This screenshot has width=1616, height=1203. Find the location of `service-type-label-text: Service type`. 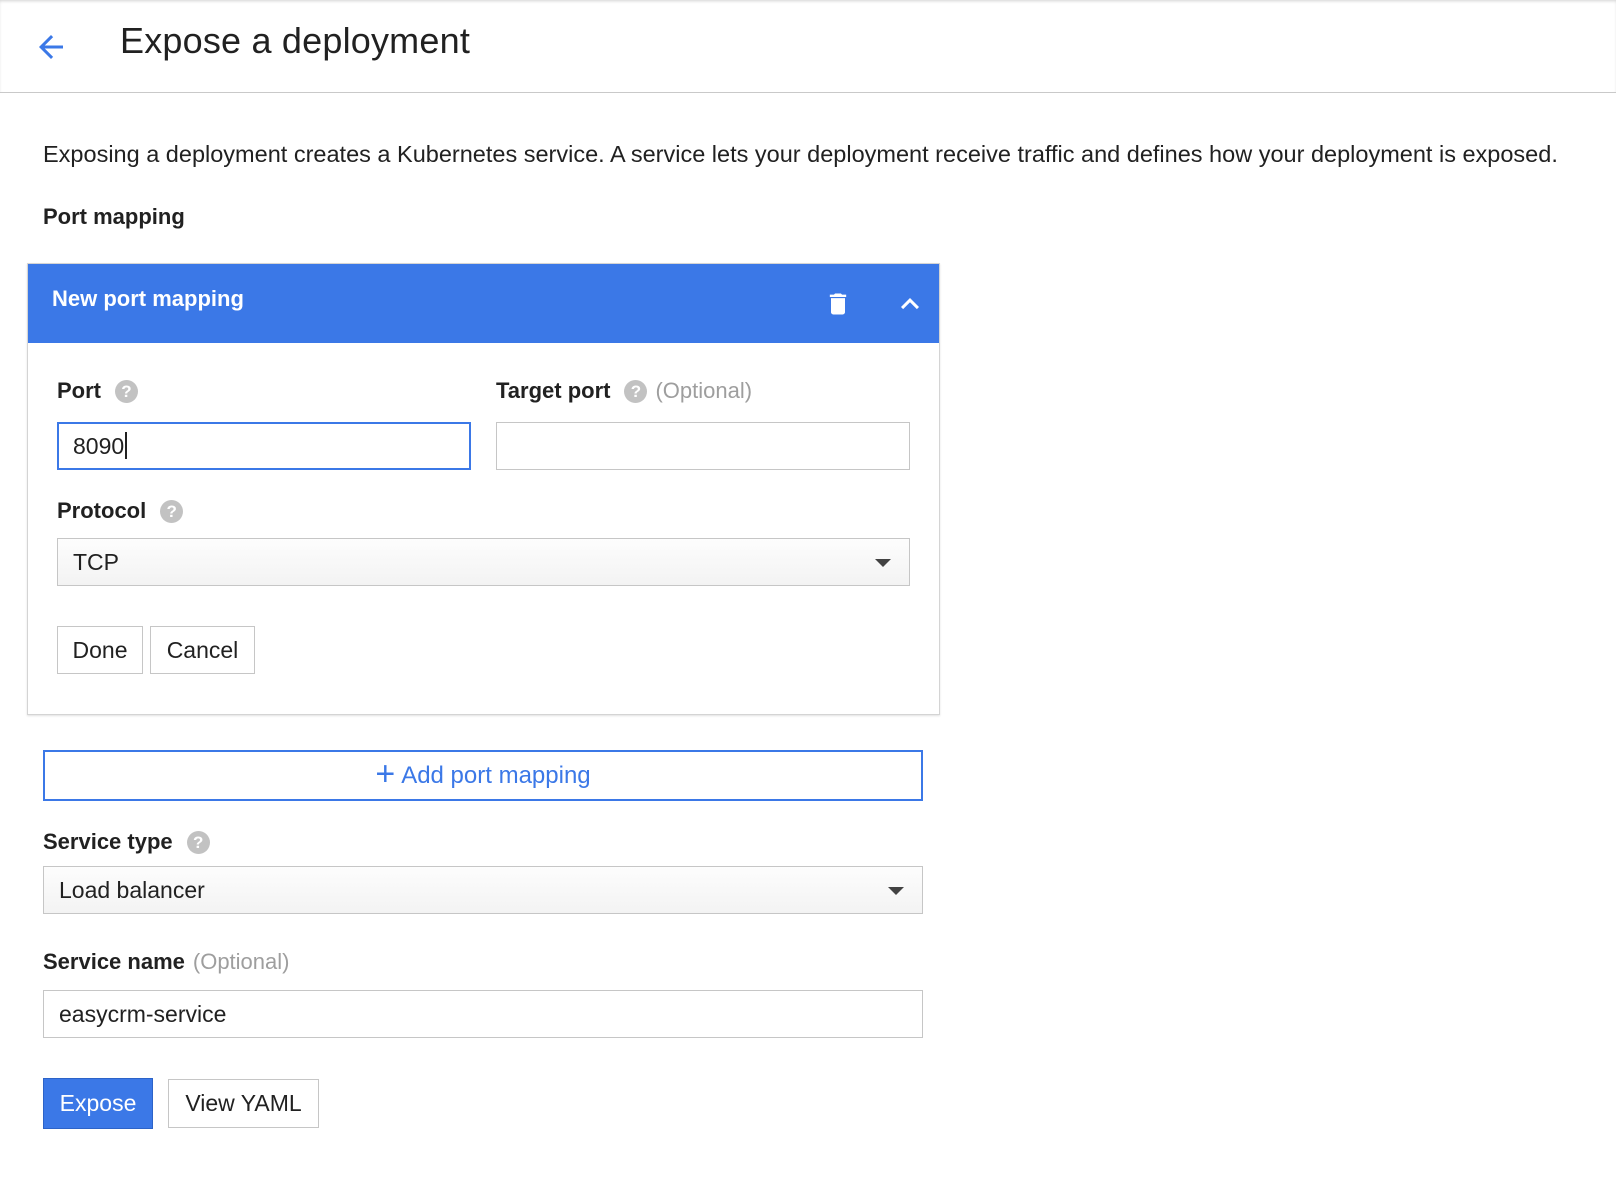

service-type-label-text: Service type is located at coordinates (108, 841).